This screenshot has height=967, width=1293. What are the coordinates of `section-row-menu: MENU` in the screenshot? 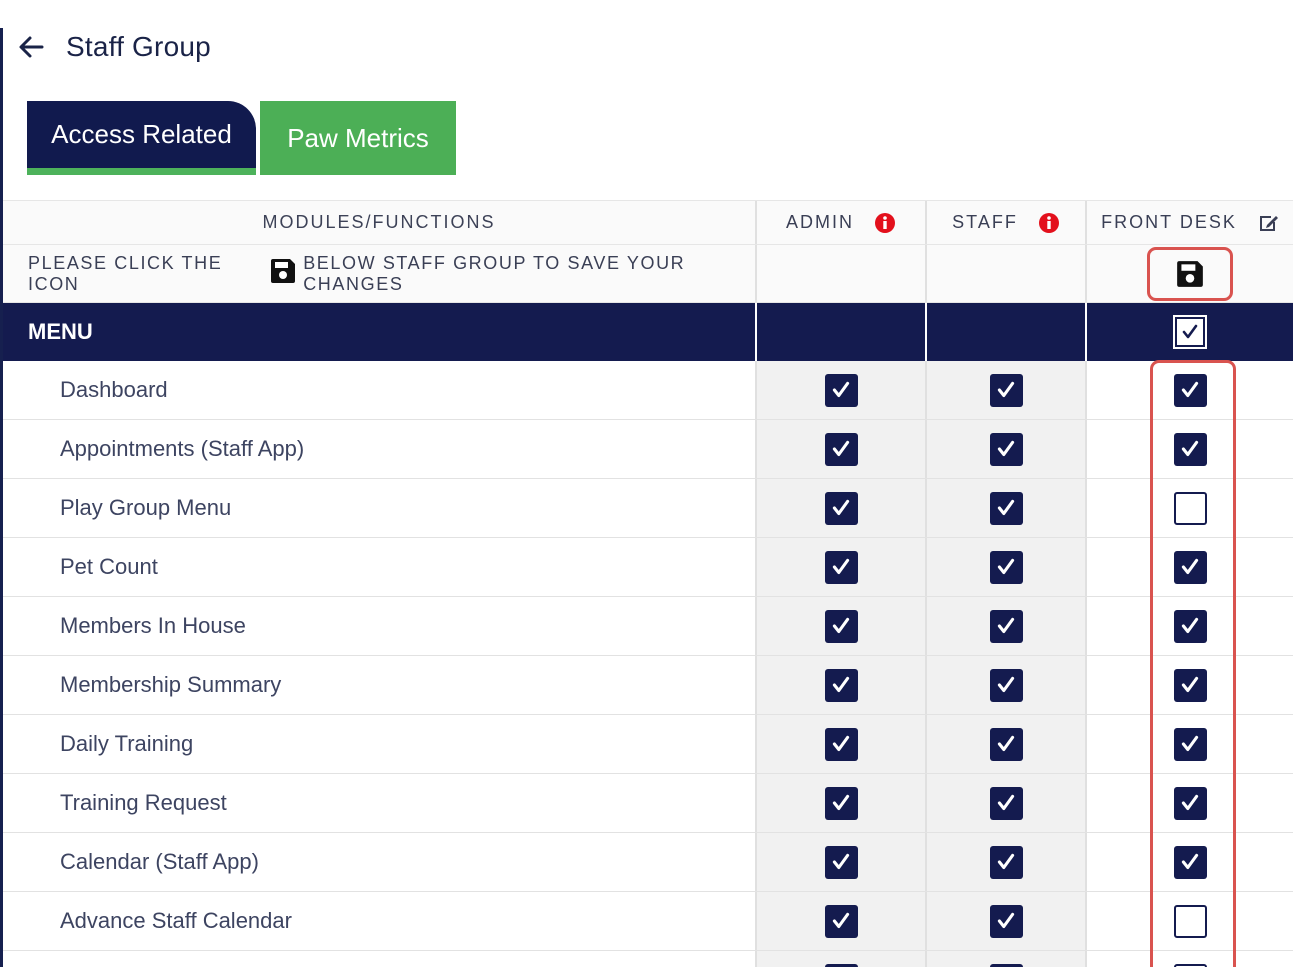 It's located at (648, 332).